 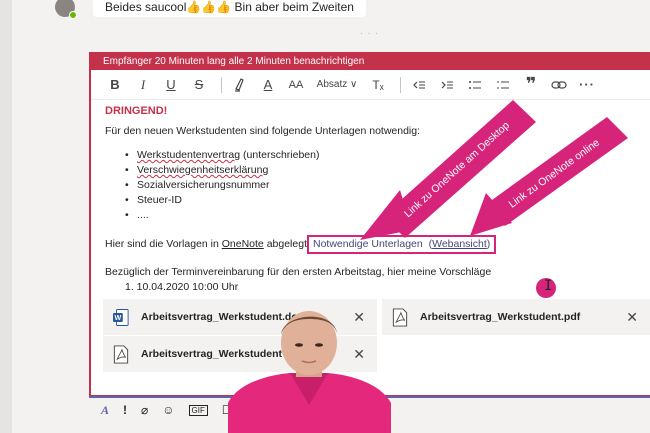 I want to click on close-icon: ✕, so click(x=632, y=317).